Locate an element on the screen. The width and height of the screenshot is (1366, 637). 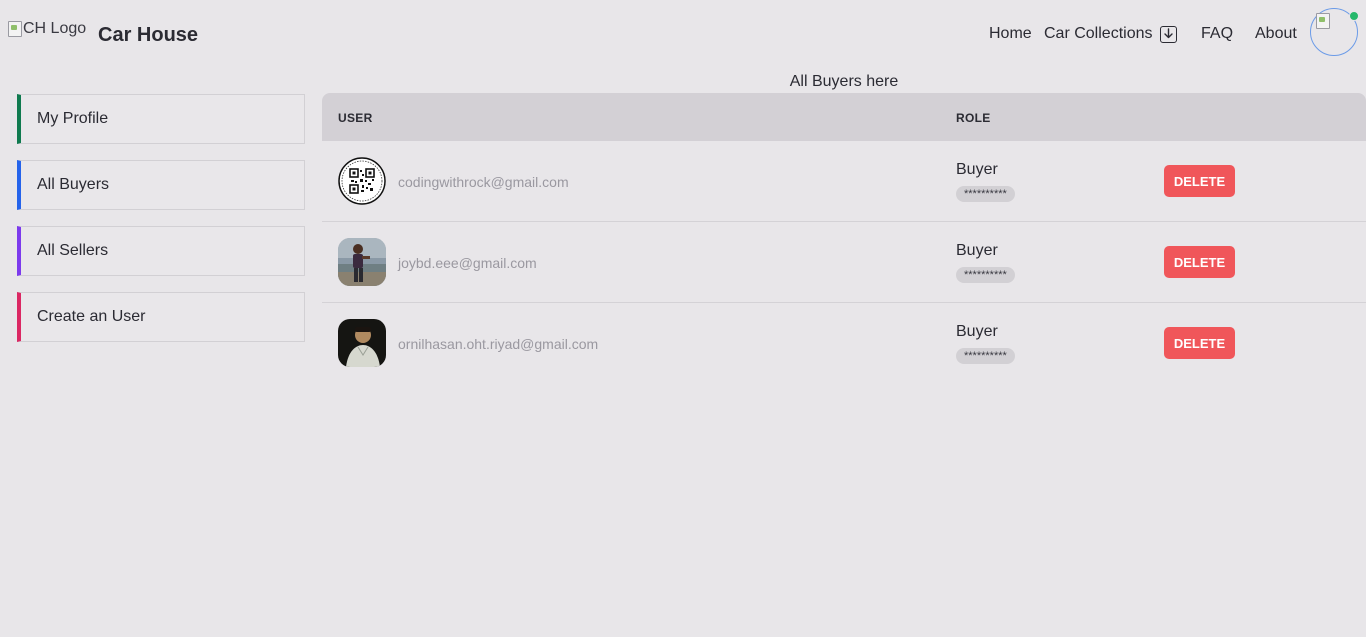
nav-home-link: Home is located at coordinates (1010, 34).